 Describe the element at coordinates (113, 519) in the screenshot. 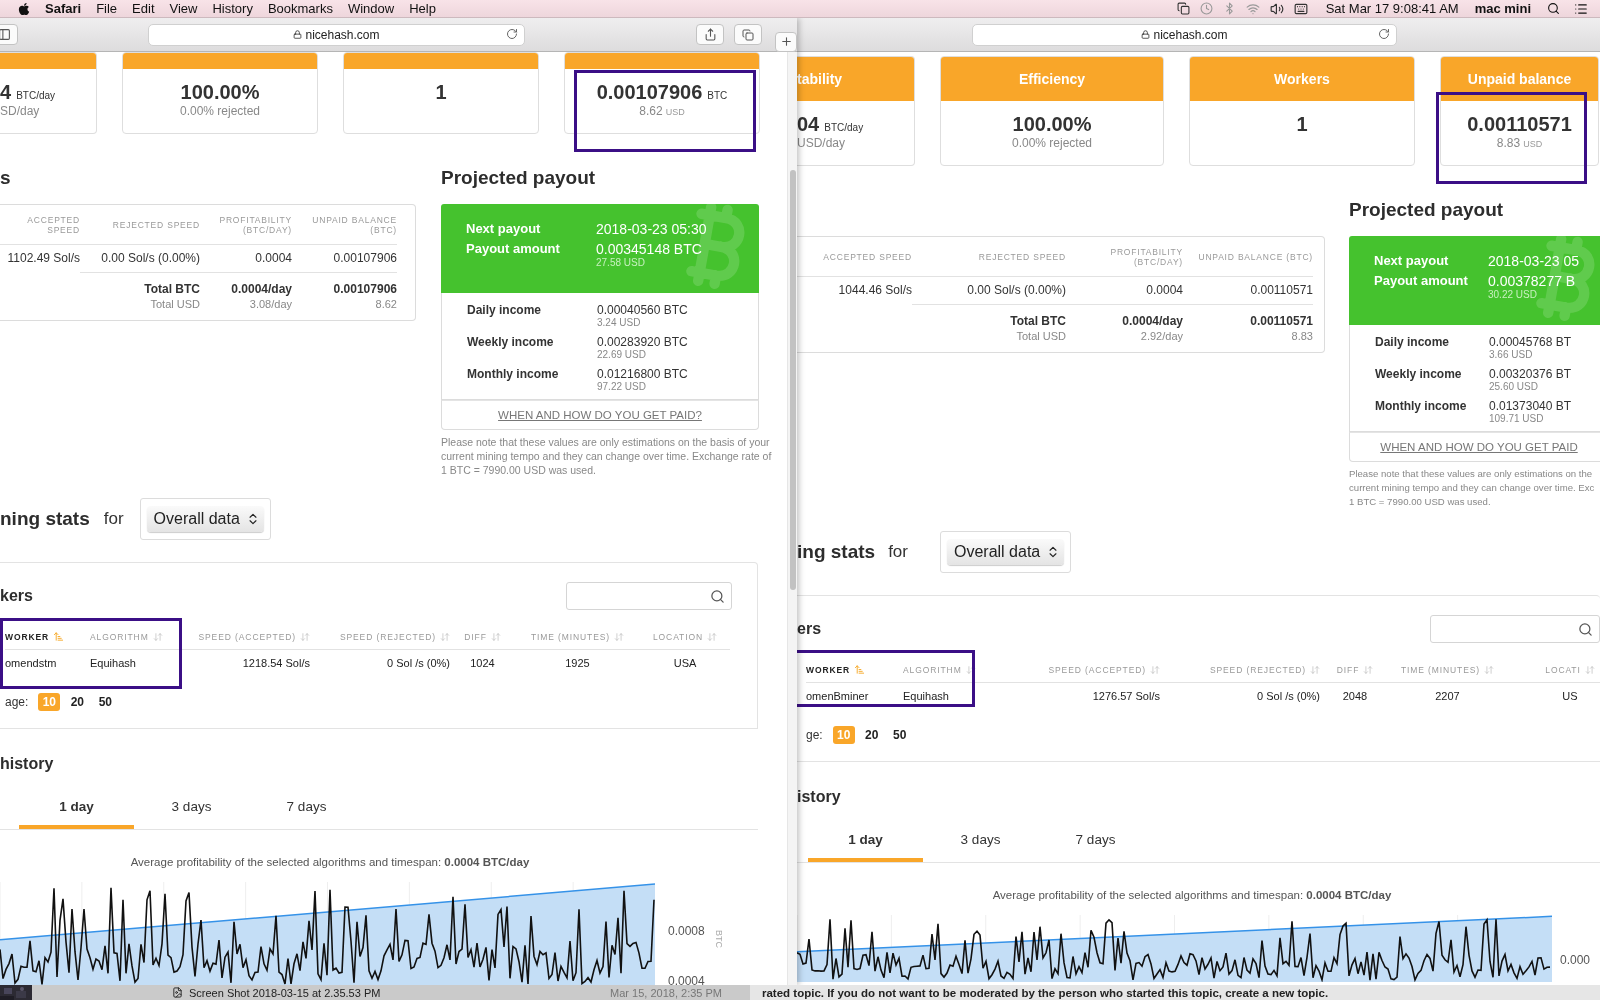

I see `for-label: for` at that location.